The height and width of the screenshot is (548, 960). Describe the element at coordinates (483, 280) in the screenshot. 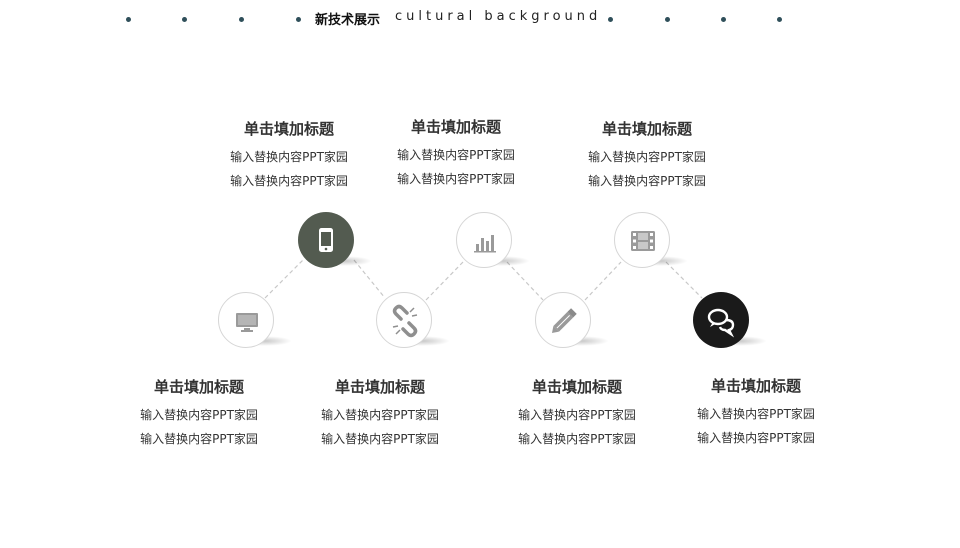

I see `connector-lines` at that location.